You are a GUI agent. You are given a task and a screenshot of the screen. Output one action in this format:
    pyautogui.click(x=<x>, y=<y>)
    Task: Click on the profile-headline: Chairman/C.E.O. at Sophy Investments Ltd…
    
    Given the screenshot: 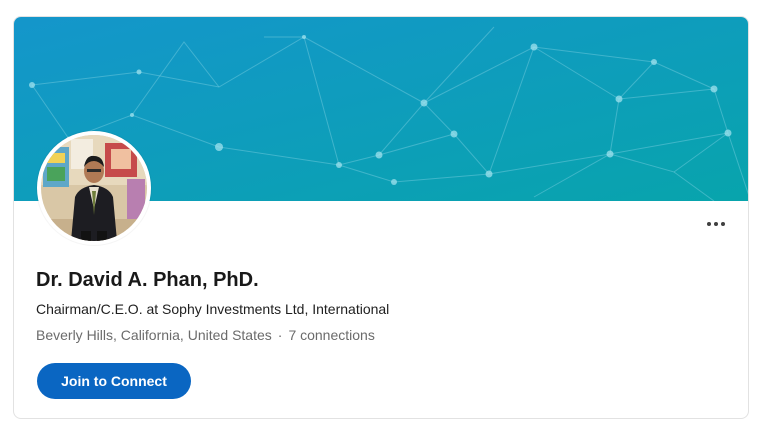 What is the action you would take?
    pyautogui.click(x=213, y=309)
    